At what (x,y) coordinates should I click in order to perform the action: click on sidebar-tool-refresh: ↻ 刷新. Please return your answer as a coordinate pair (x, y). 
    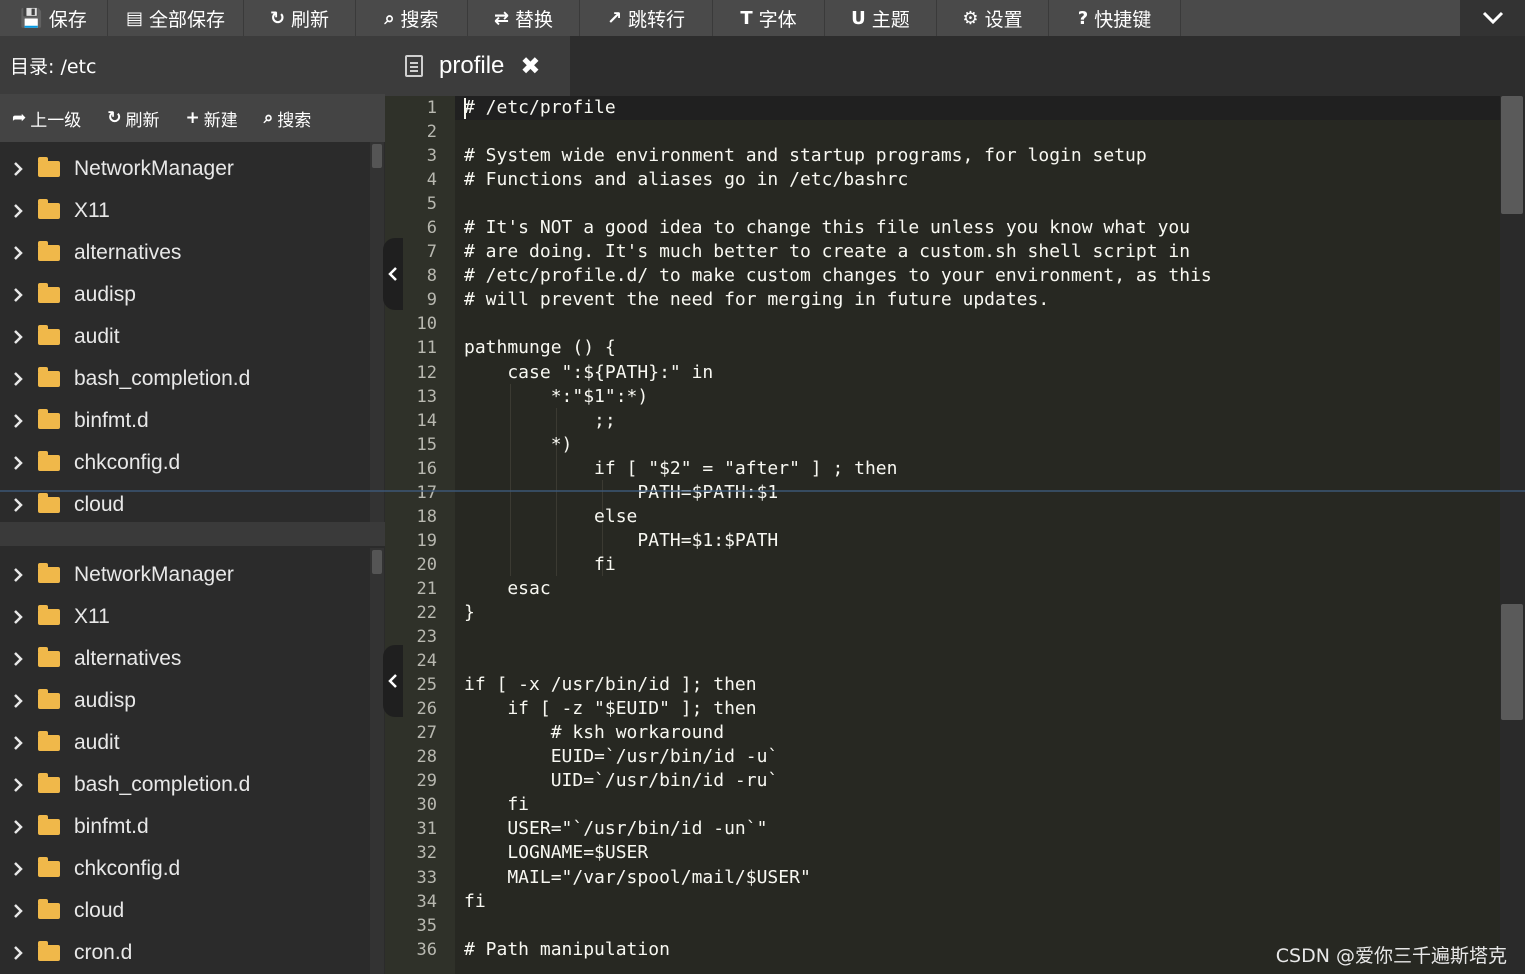
    Looking at the image, I should click on (133, 118).